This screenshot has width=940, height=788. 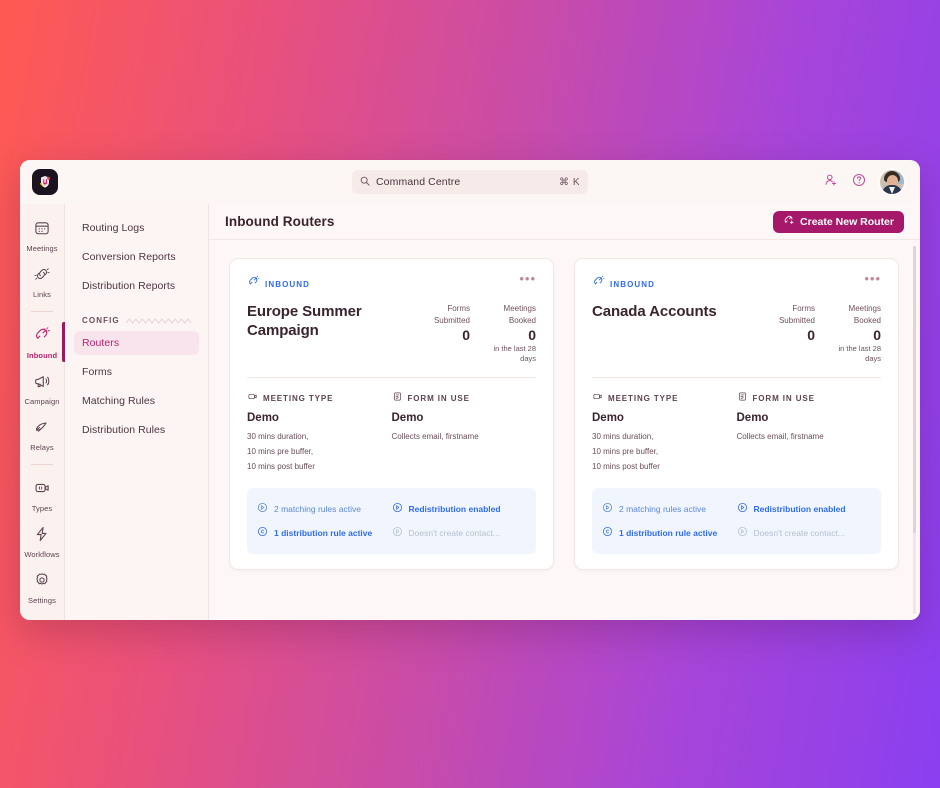 What do you see at coordinates (365, 182) in the screenshot?
I see `search-icon` at bounding box center [365, 182].